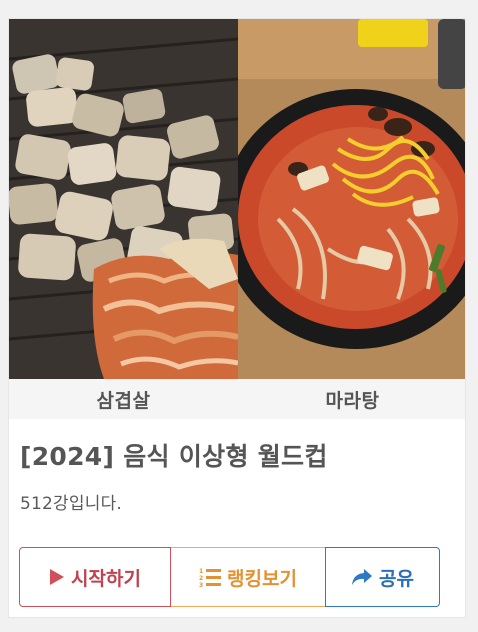  Describe the element at coordinates (201, 584) in the screenshot. I see `svg-text: 3` at that location.